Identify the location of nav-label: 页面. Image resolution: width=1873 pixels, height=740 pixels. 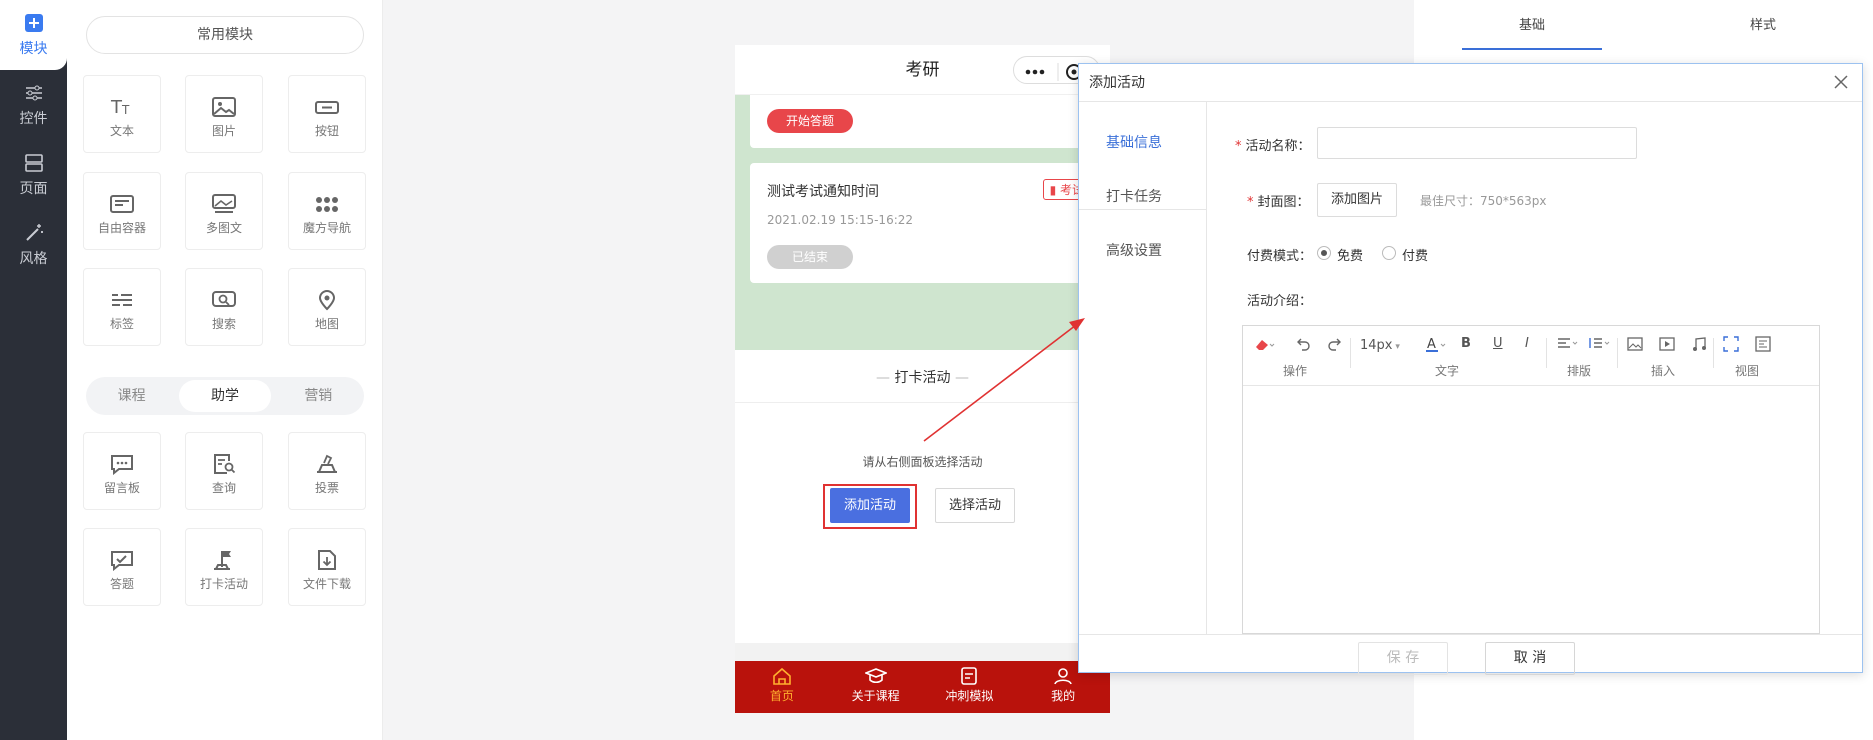
(33, 189).